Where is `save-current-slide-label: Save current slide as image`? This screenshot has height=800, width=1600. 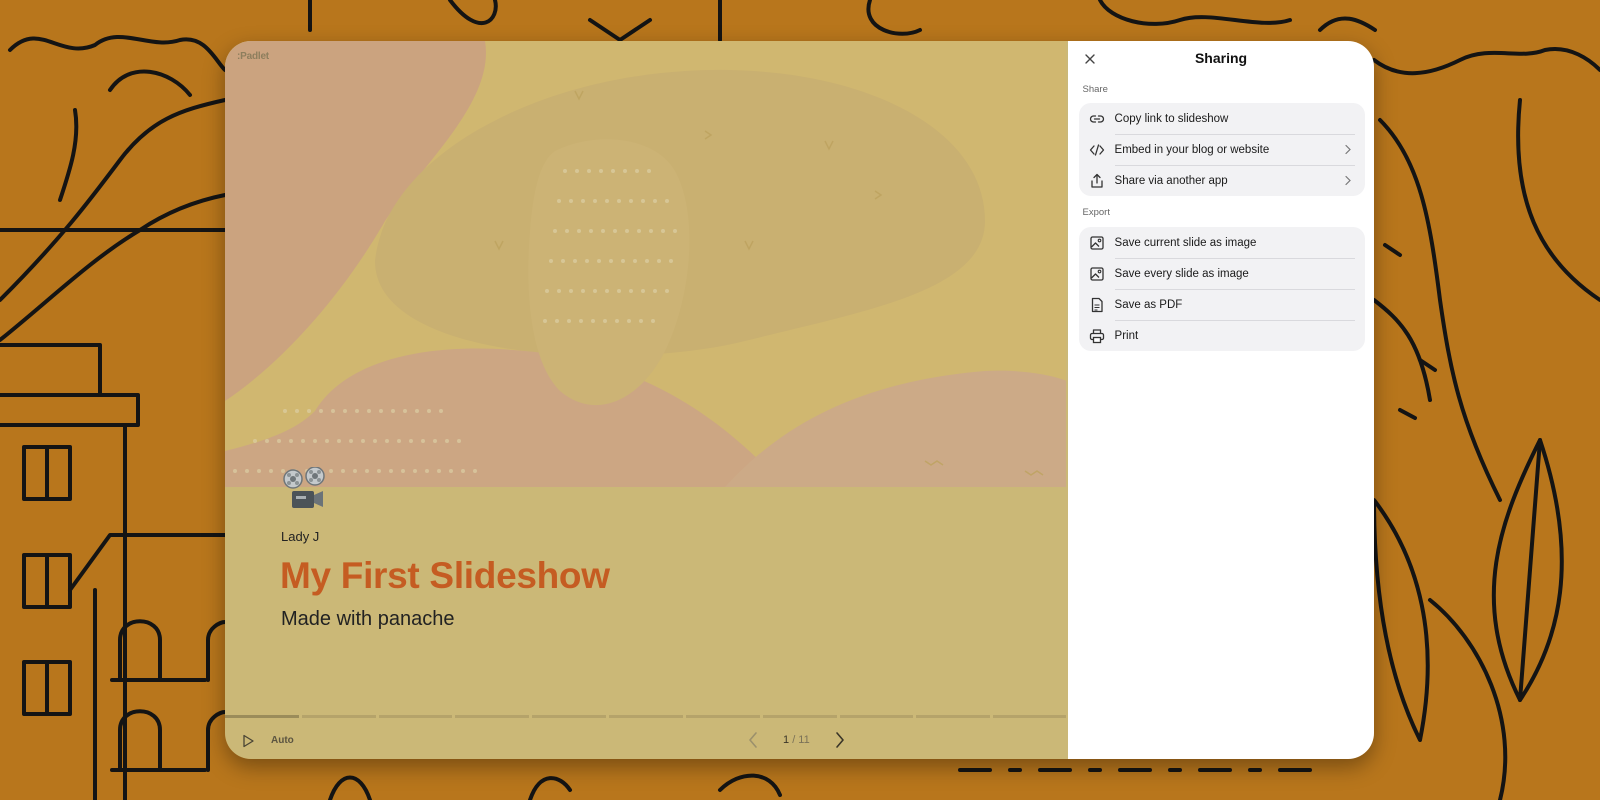
save-current-slide-label: Save current slide as image is located at coordinates (1185, 242).